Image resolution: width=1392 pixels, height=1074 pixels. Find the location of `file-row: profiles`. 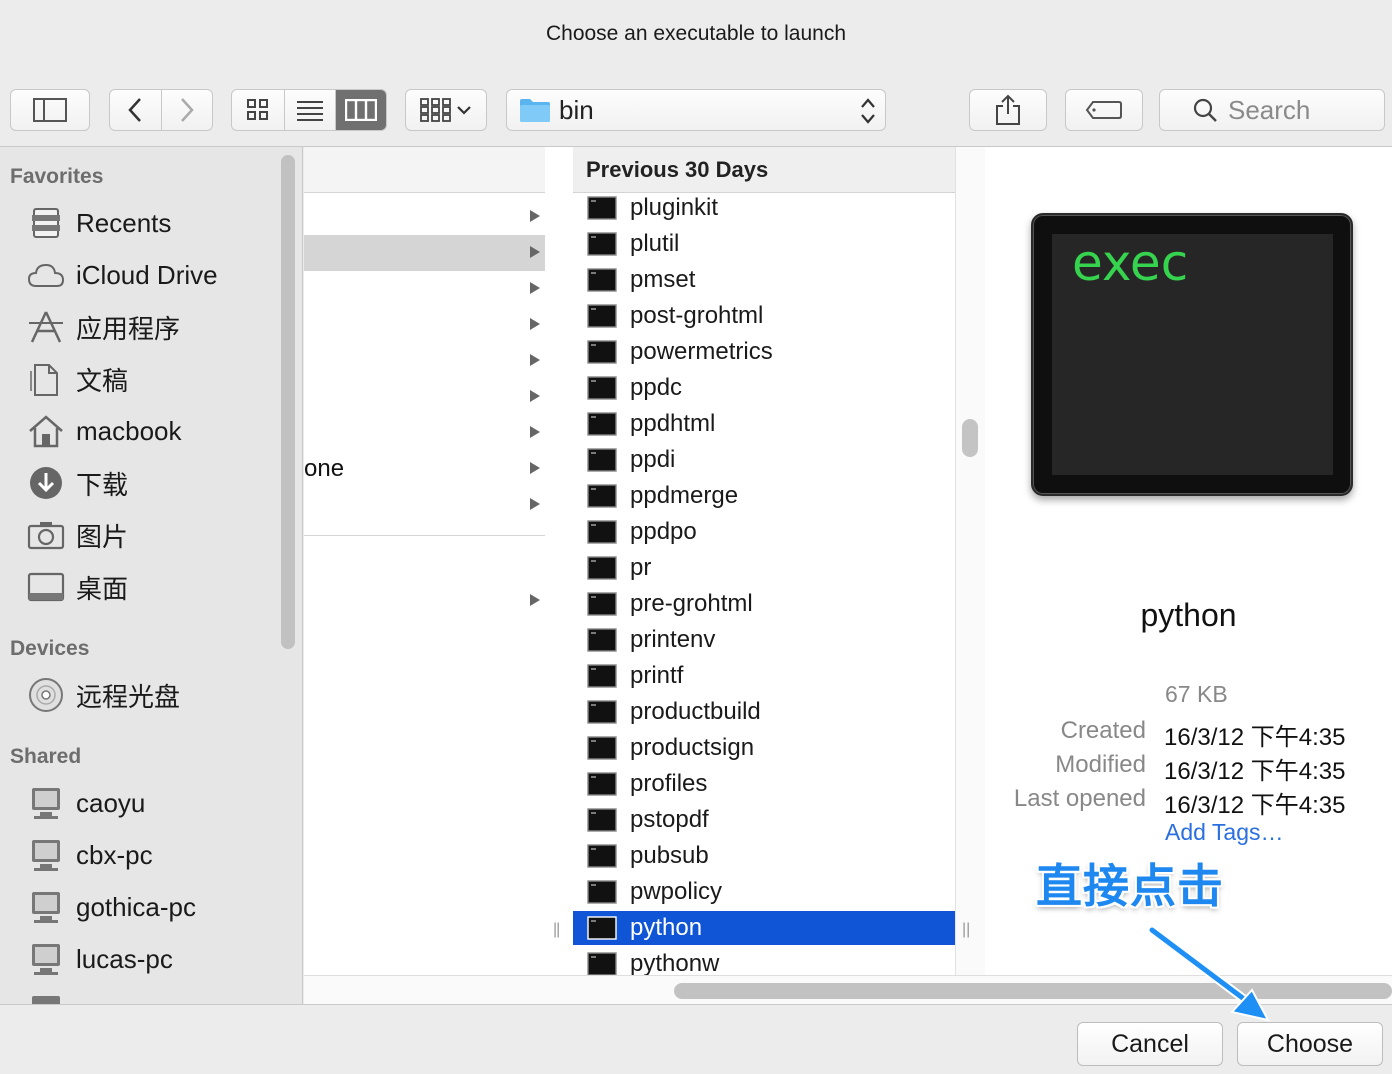

file-row: profiles is located at coordinates (764, 784).